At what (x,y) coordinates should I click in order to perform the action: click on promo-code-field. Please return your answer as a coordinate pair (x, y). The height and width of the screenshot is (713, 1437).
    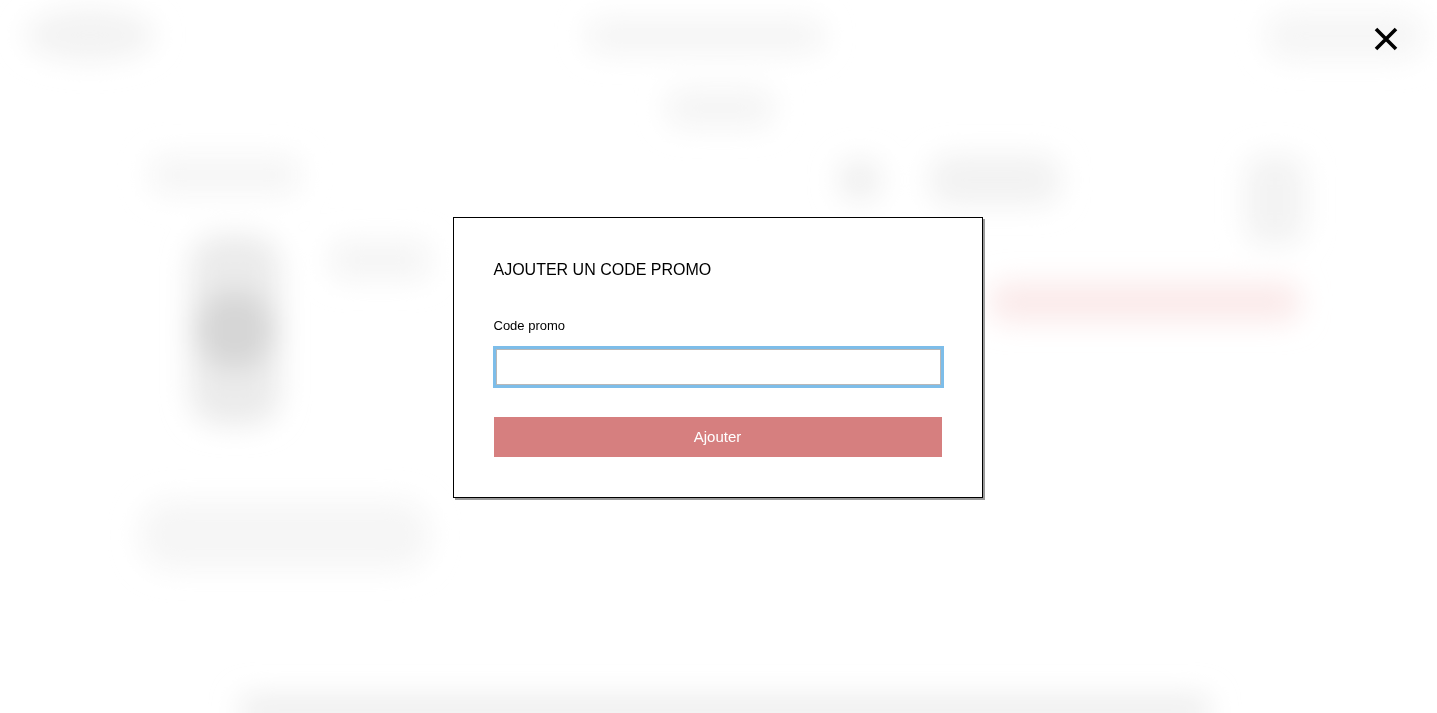
    Looking at the image, I should click on (718, 367).